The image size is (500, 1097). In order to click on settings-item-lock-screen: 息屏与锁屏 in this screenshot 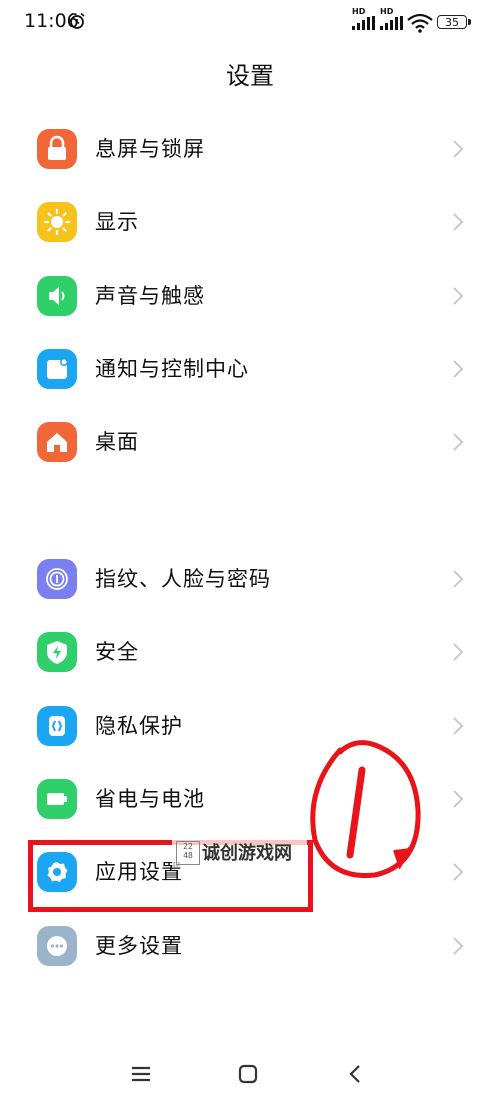, I will do `click(250, 149)`.